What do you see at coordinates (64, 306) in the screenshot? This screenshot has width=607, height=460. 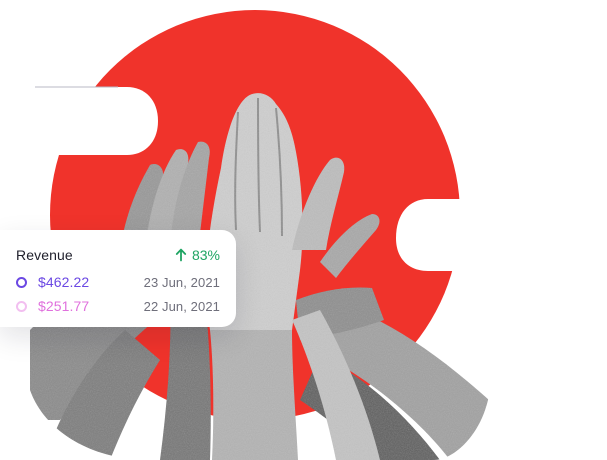 I see `revenue-amount: $251.77` at bounding box center [64, 306].